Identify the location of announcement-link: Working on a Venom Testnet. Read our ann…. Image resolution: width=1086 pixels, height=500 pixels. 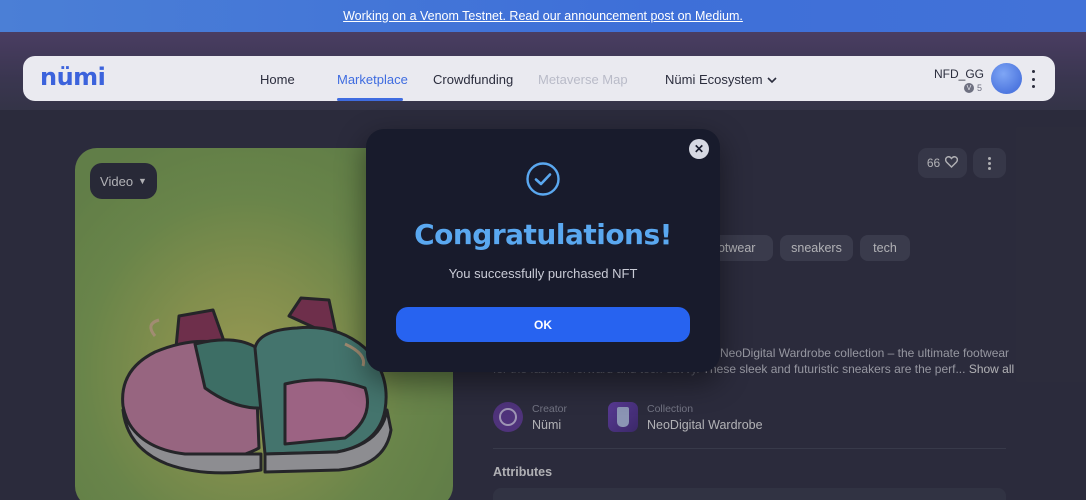
(543, 16).